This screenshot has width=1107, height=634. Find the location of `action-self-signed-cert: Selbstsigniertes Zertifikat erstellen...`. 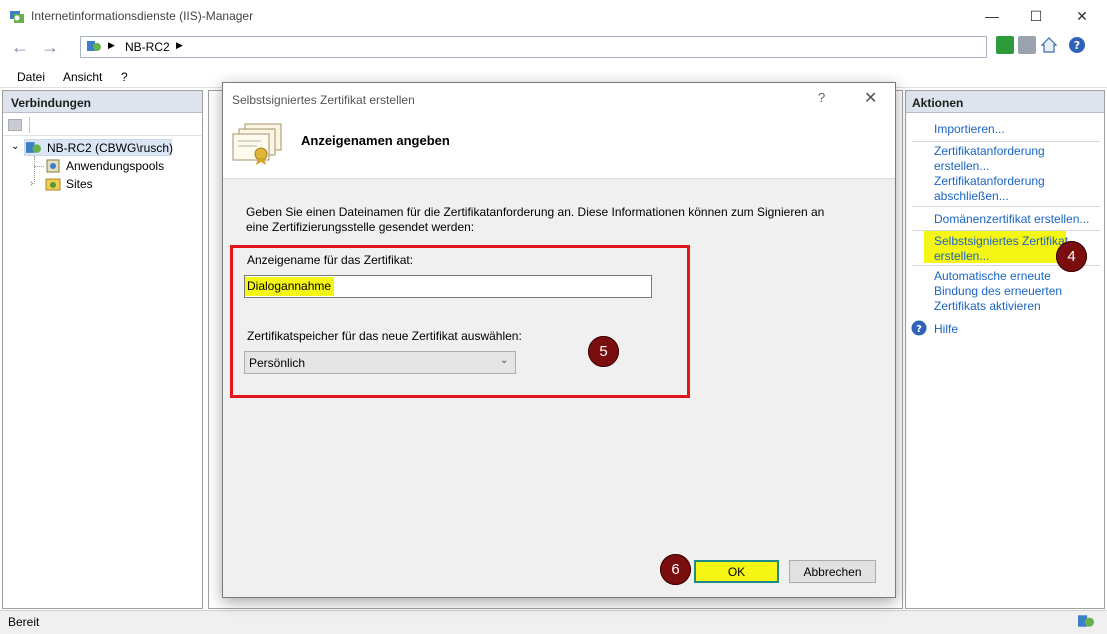

action-self-signed-cert: Selbstsigniertes Zertifikat erstellen... is located at coordinates (1004, 249).